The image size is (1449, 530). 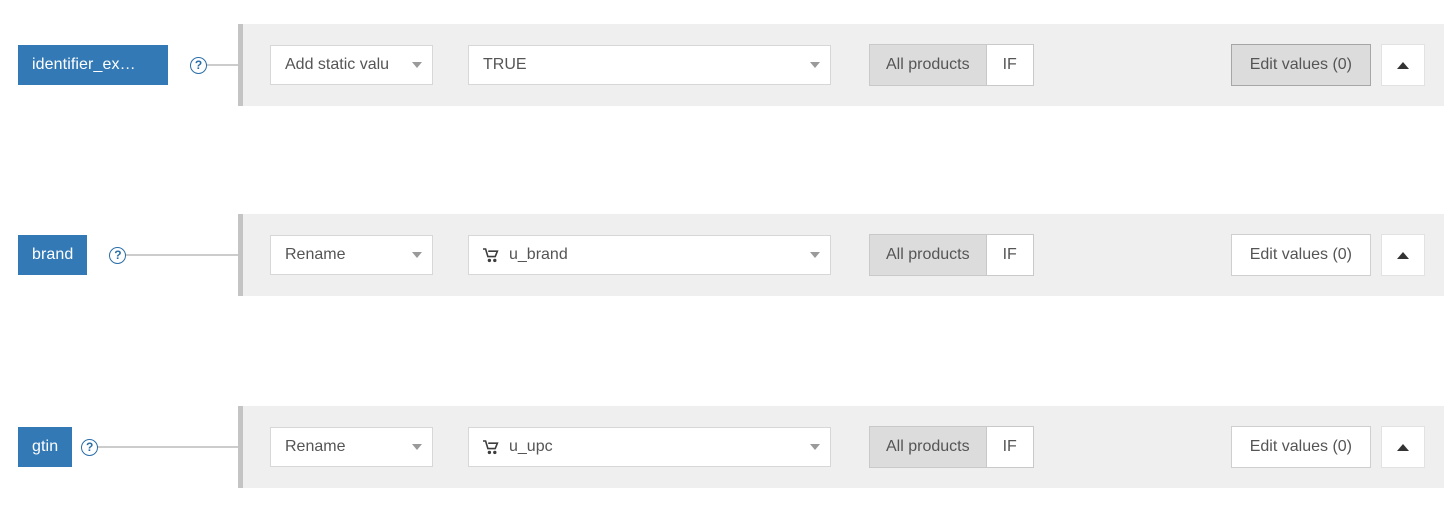 What do you see at coordinates (53, 255) in the screenshot?
I see `field-name-tag: brand` at bounding box center [53, 255].